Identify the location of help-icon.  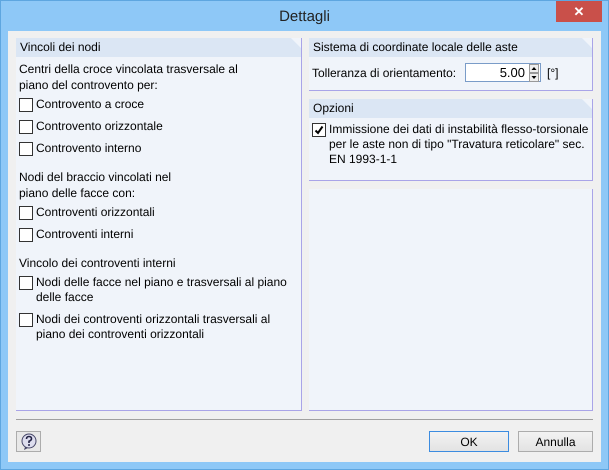
(29, 441).